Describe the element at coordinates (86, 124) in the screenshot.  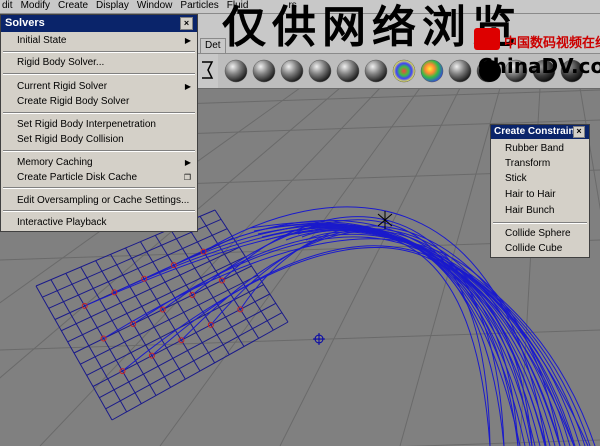
I see `solvers-menu-item: Set Rigid Body Interpenetration` at that location.